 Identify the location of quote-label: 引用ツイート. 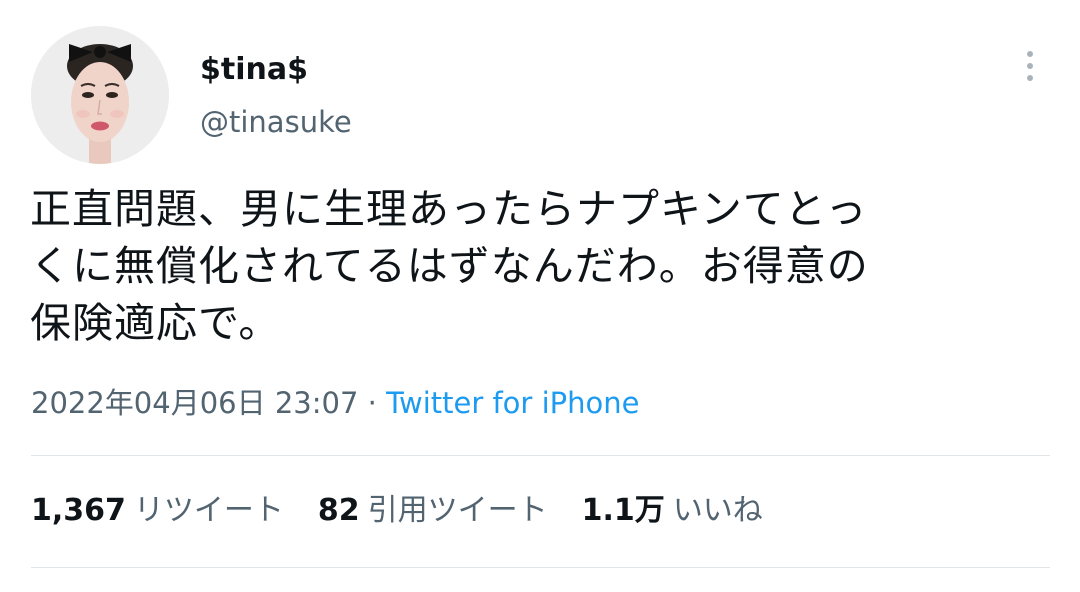
(457, 510).